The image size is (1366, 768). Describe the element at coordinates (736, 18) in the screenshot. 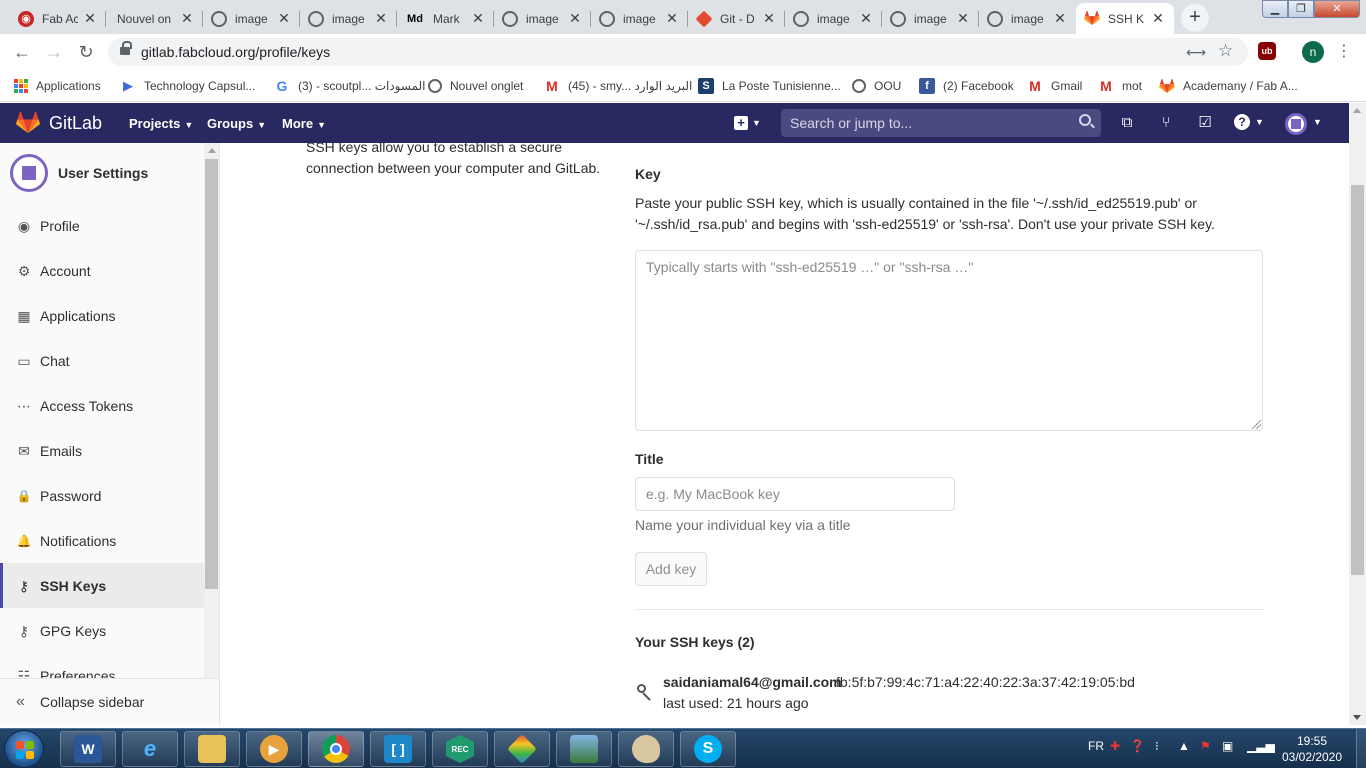

I see `browser-tab: Git - D ✕` at that location.